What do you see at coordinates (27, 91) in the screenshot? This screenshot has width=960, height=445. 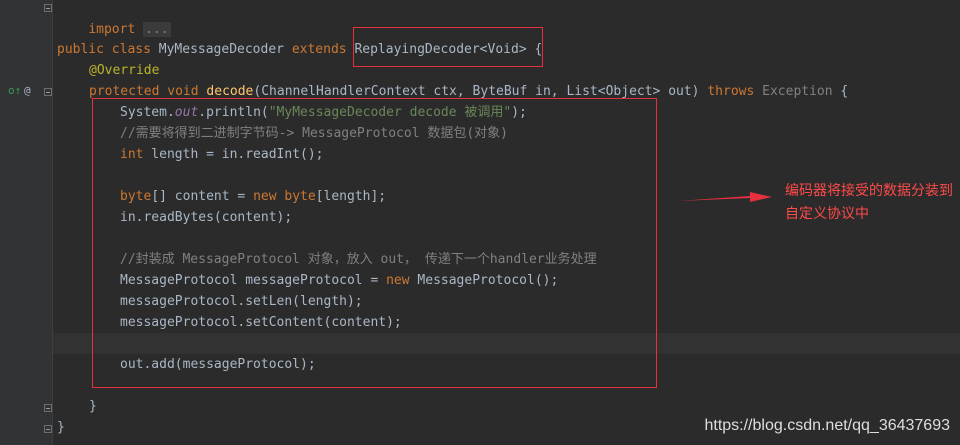 I see `annotation-at-icon: @` at bounding box center [27, 91].